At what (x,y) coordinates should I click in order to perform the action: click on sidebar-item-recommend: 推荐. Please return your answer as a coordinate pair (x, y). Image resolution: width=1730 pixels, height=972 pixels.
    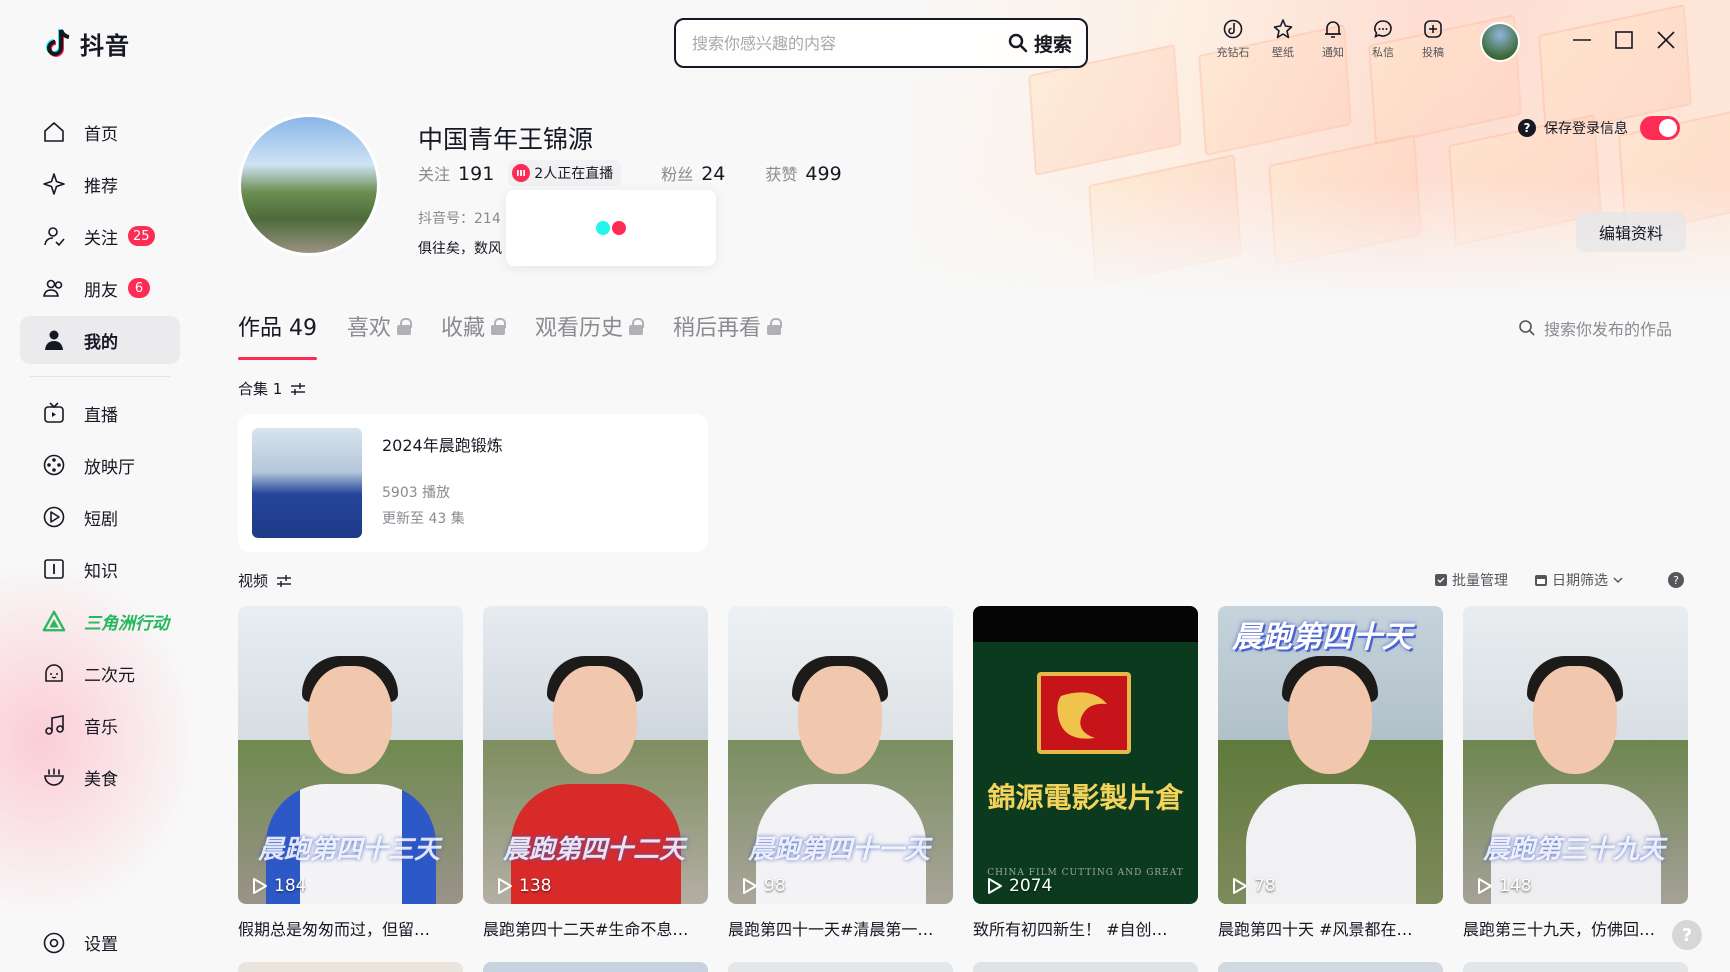
    Looking at the image, I should click on (100, 184).